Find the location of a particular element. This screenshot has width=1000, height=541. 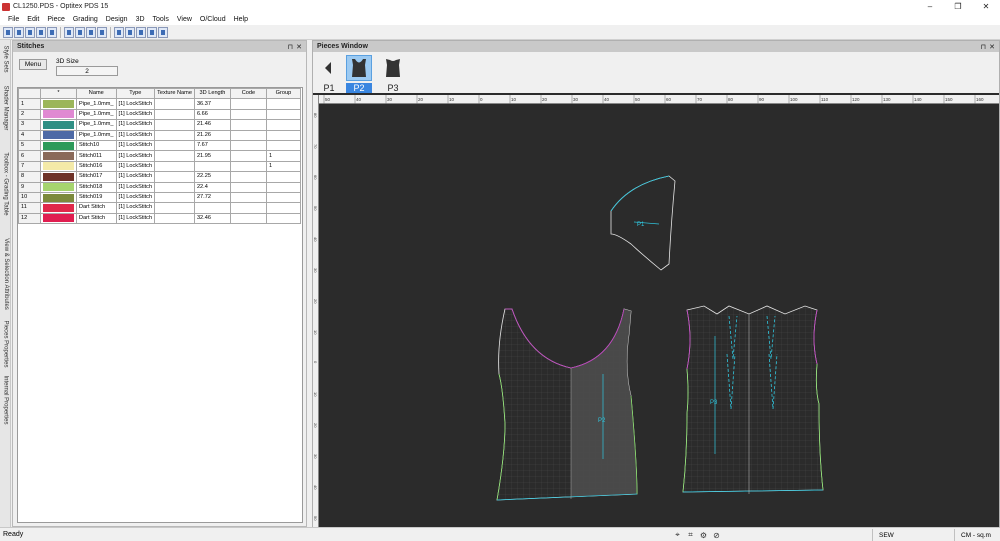

length-cell: 21.46 is located at coordinates (212, 125).